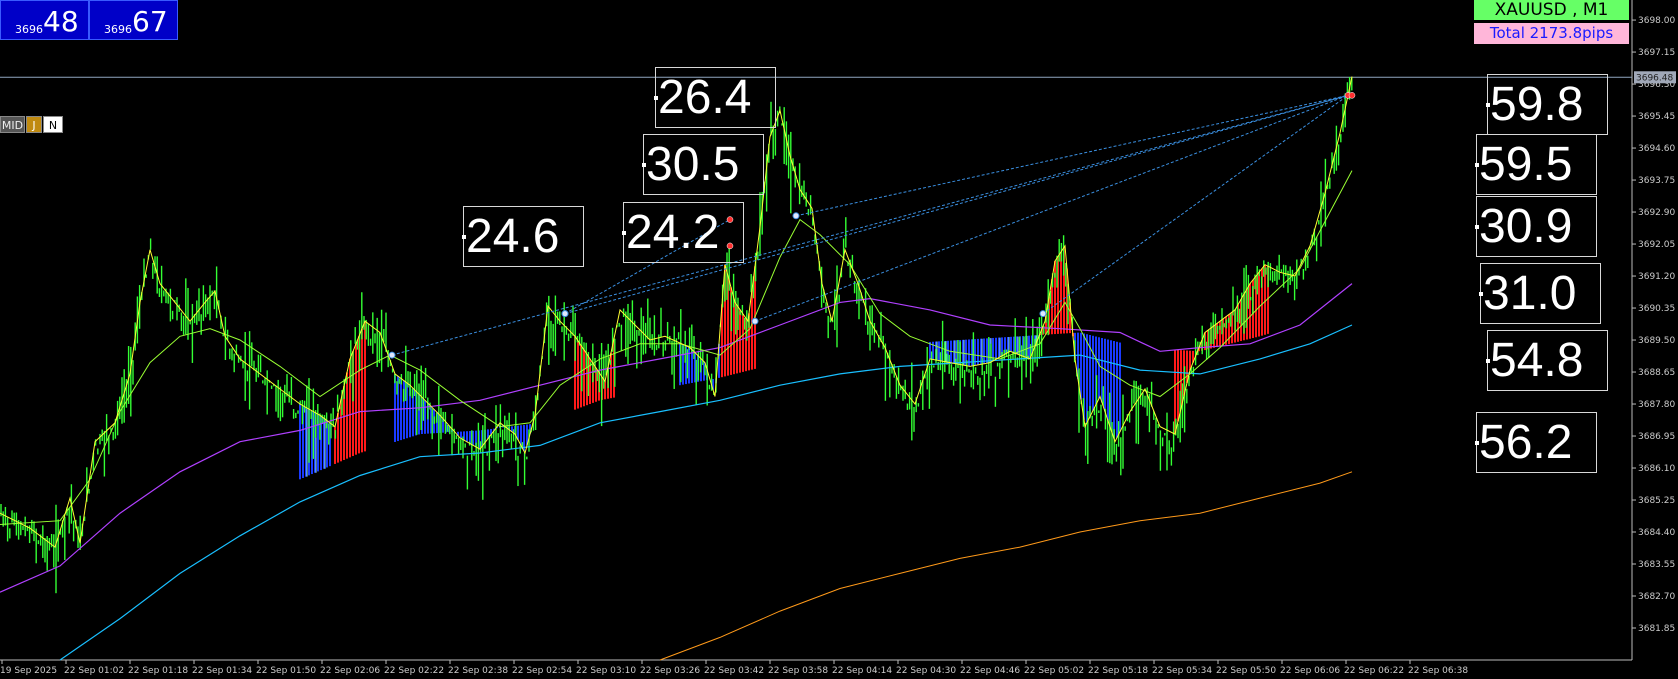 The height and width of the screenshot is (679, 1678). What do you see at coordinates (1656, 245) in the screenshot?
I see `y-tick-label: 3692.05` at bounding box center [1656, 245].